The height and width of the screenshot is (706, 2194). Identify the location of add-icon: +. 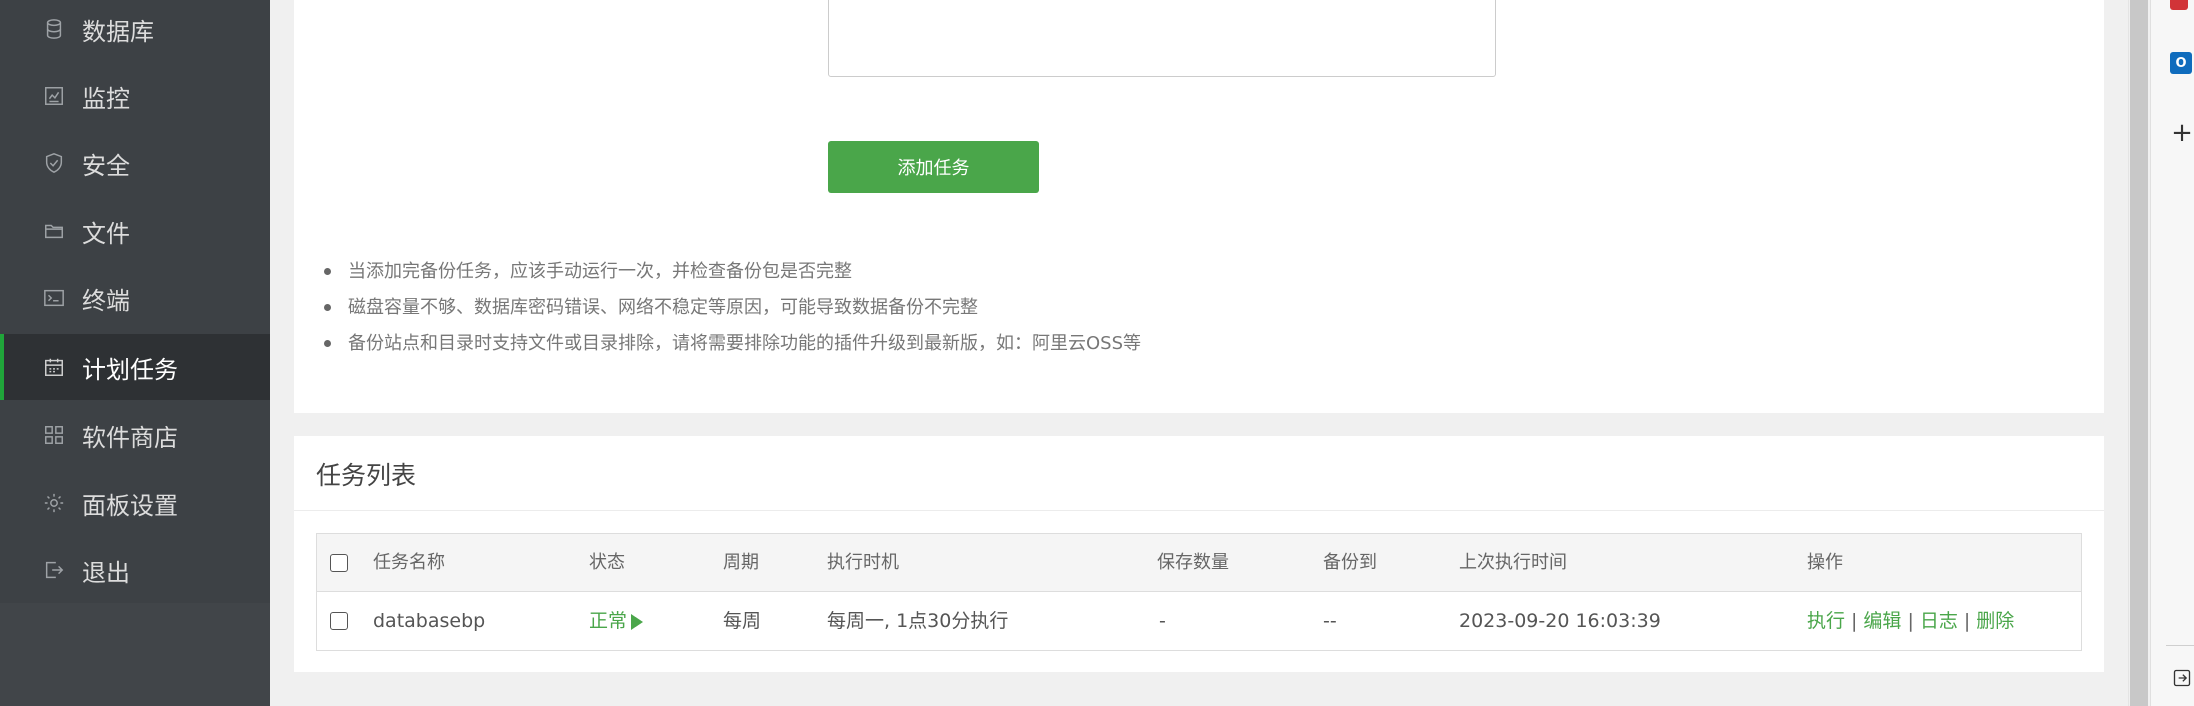
(2182, 133).